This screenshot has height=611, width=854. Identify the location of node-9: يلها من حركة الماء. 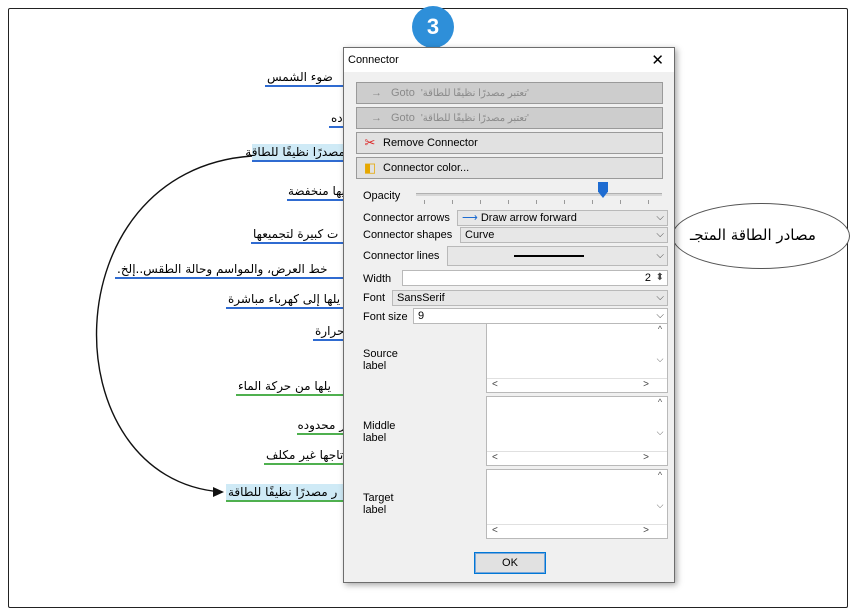
(291, 387).